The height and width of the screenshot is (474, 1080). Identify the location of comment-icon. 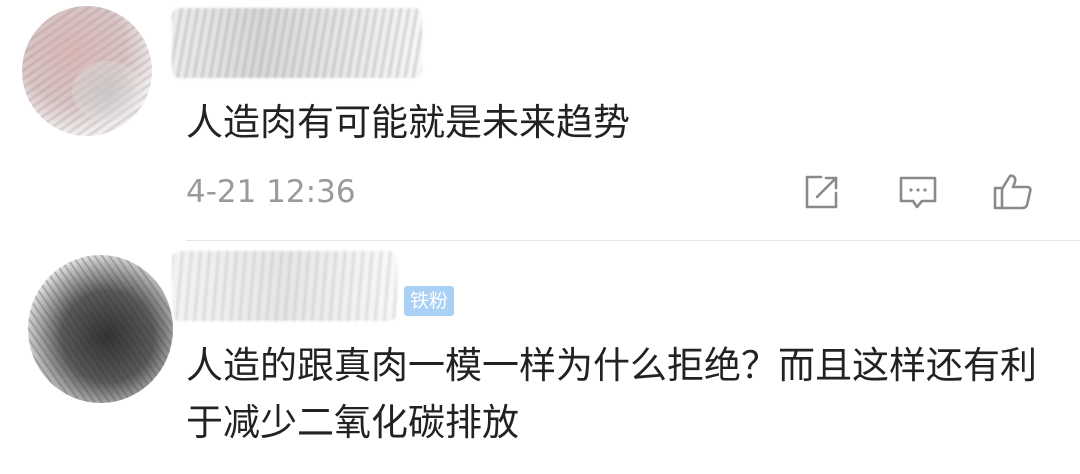
(918, 192).